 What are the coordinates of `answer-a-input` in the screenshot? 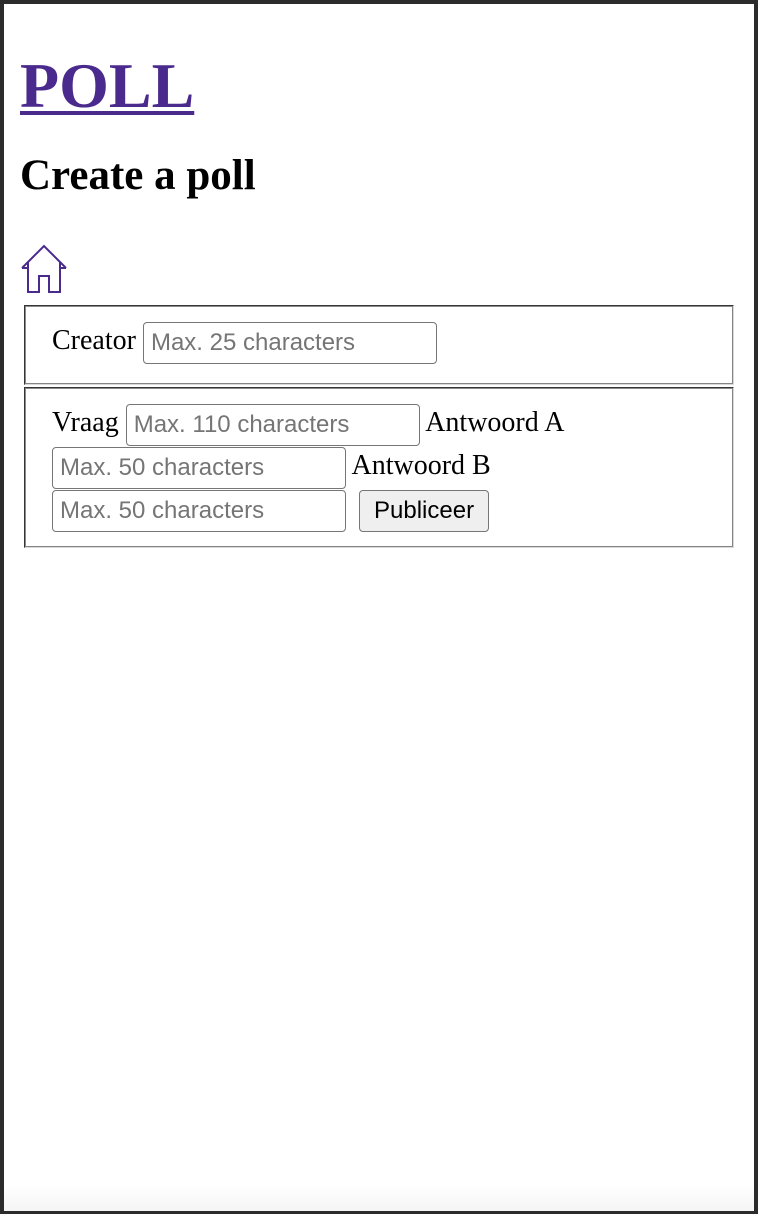 It's located at (199, 467).